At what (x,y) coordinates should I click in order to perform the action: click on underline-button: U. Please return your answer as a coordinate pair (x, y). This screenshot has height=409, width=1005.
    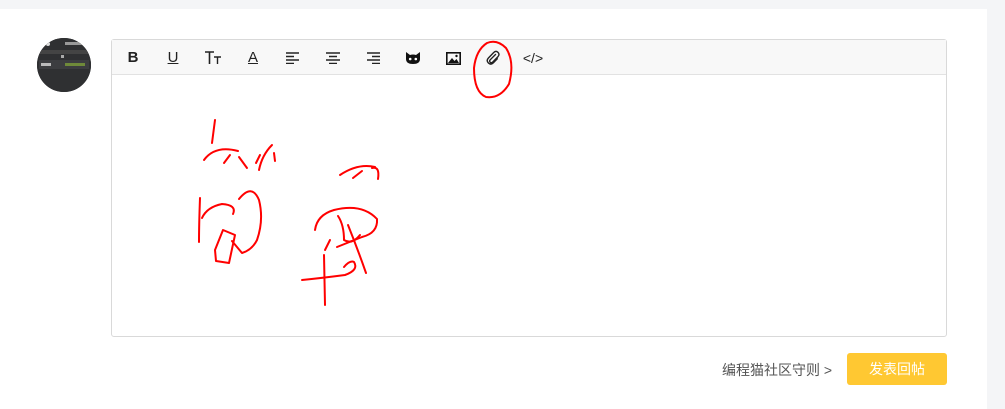
    Looking at the image, I should click on (173, 58).